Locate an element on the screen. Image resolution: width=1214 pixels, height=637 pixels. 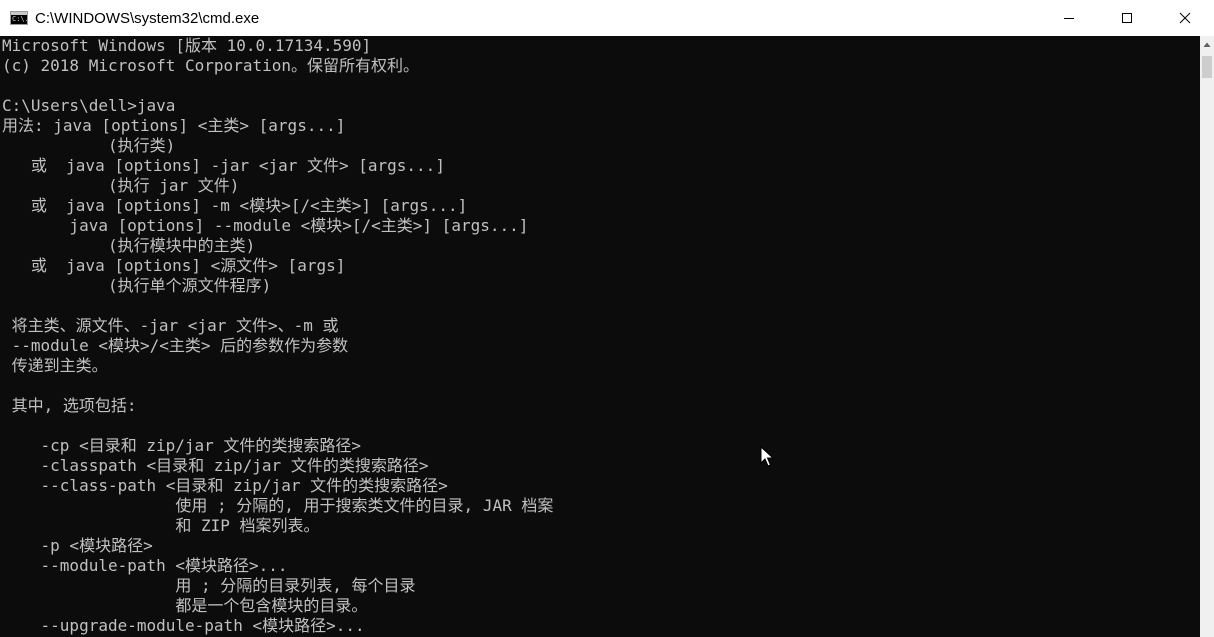
console-line: (c) 2018 Microsoft Corporation。保留所有权利。 is located at coordinates (210, 65).